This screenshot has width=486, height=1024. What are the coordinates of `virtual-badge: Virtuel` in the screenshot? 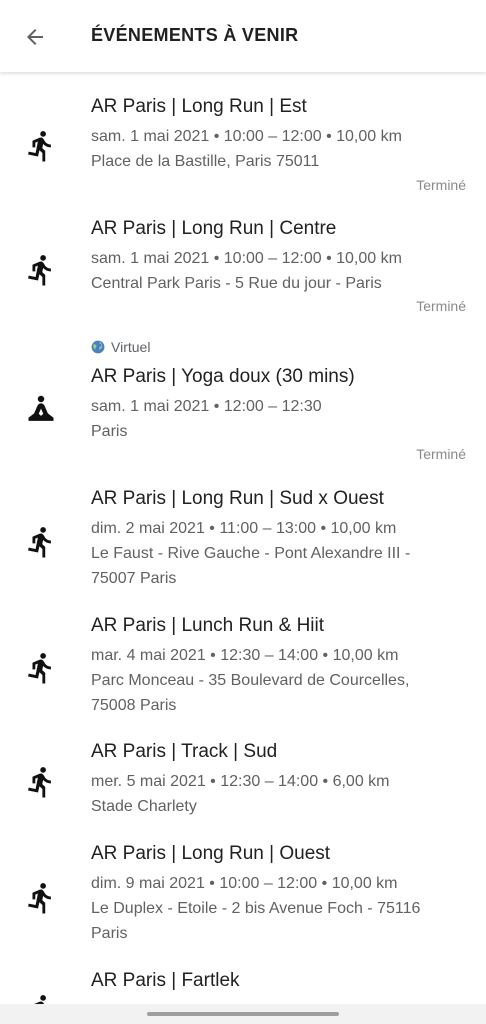 It's located at (120, 347).